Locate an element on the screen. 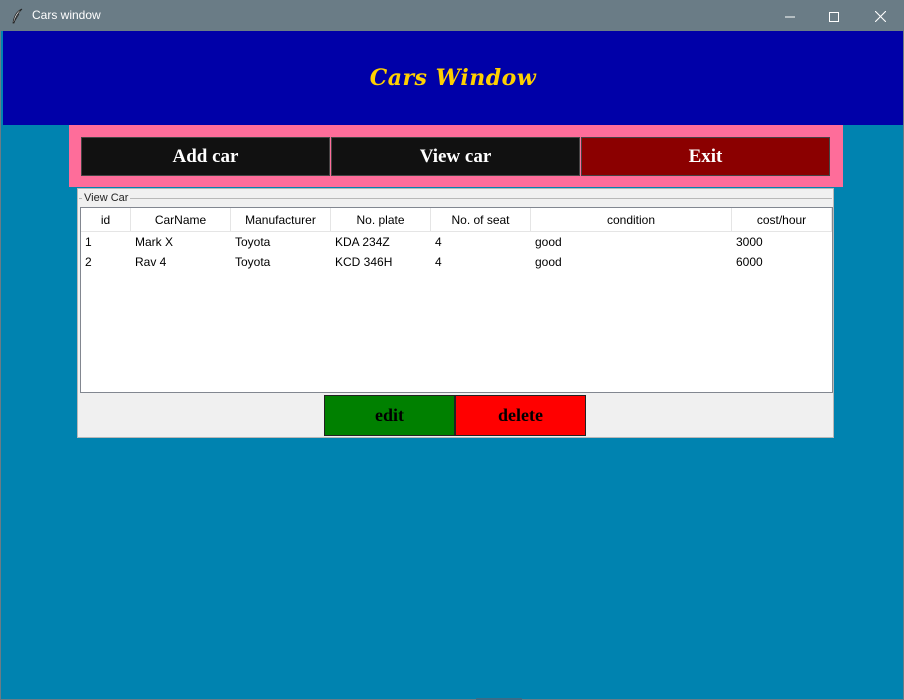 Image resolution: width=904 pixels, height=700 pixels. table-row: 2 Rav 4 Toyota KCD 346H 4 good 6000 is located at coordinates (456, 262).